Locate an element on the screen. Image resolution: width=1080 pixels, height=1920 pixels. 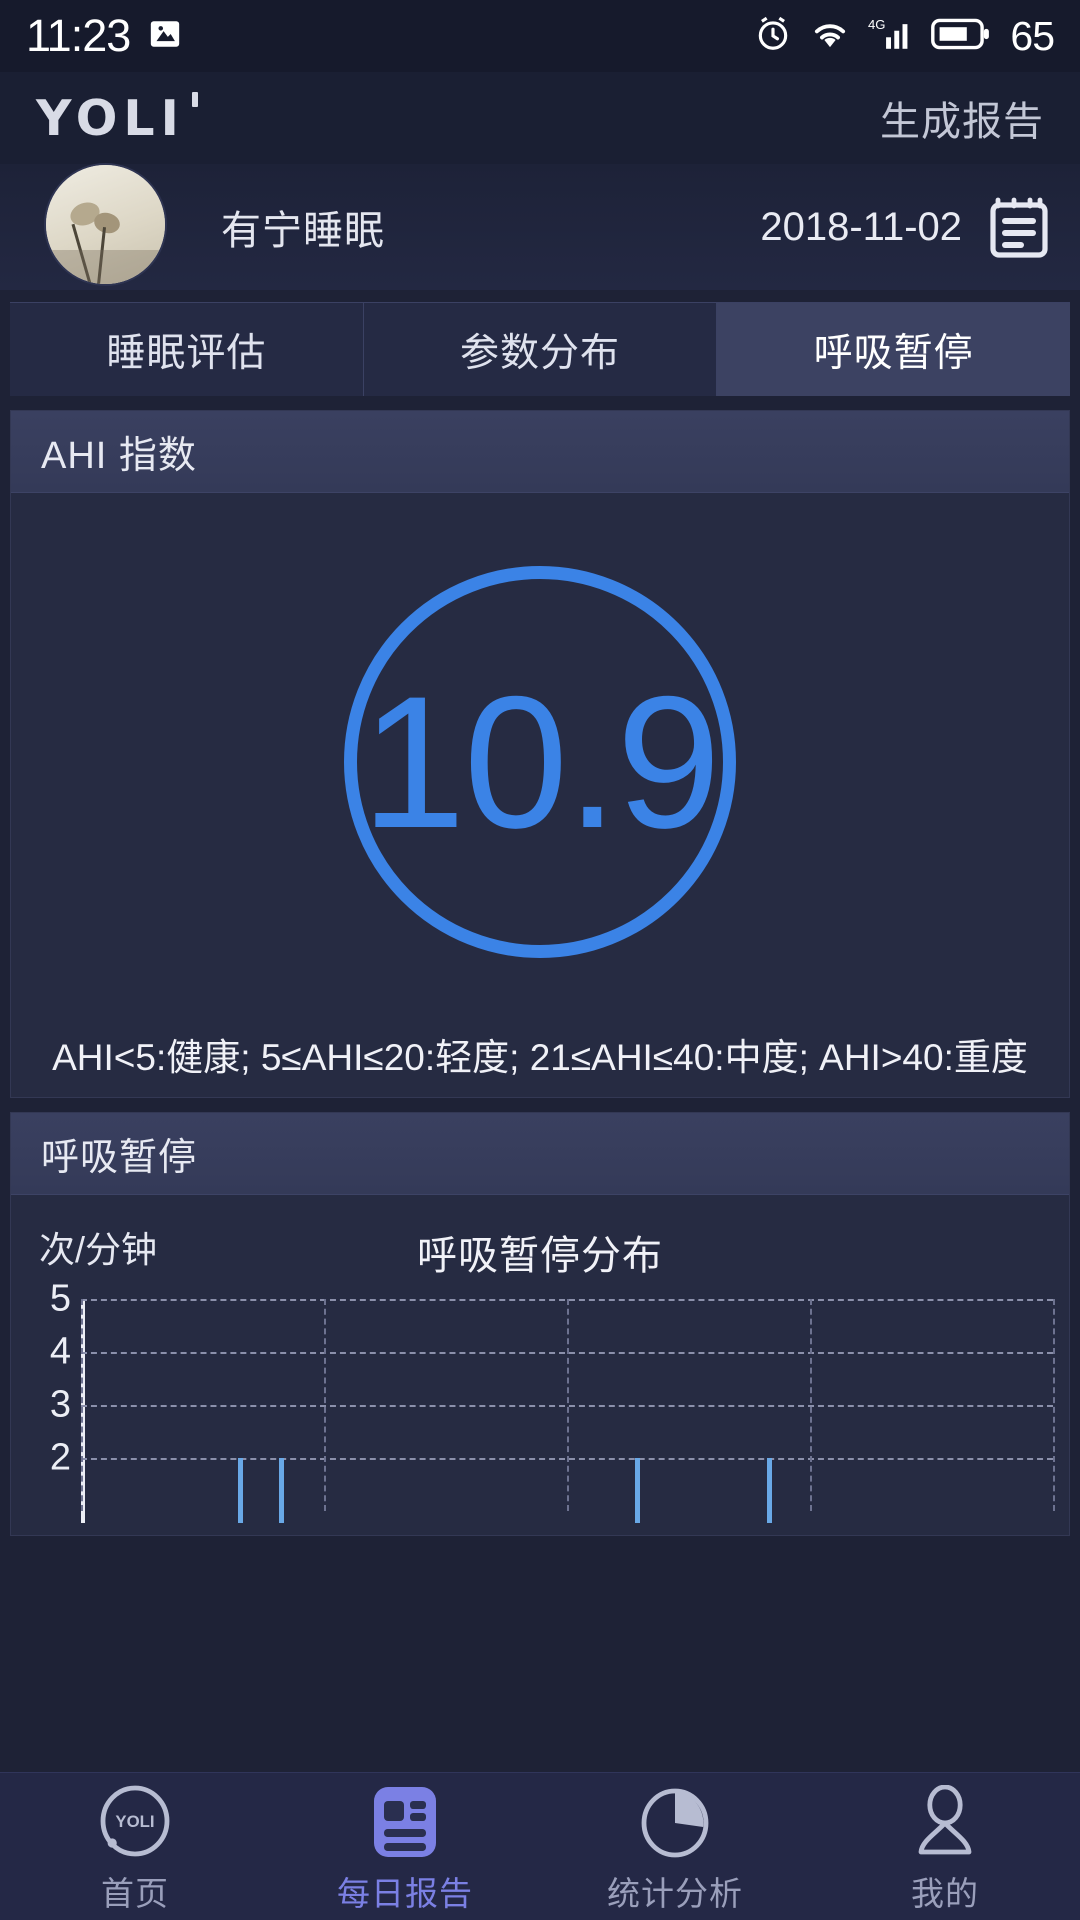
pie-chart-icon is located at coordinates (675, 1822).